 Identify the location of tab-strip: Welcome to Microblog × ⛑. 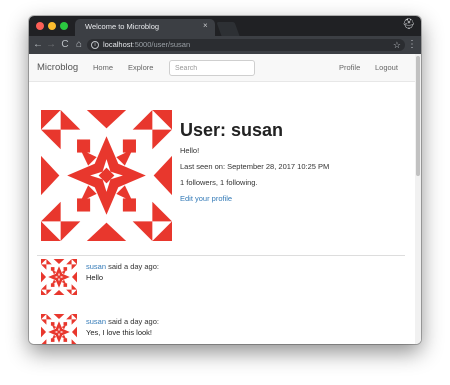
(225, 26).